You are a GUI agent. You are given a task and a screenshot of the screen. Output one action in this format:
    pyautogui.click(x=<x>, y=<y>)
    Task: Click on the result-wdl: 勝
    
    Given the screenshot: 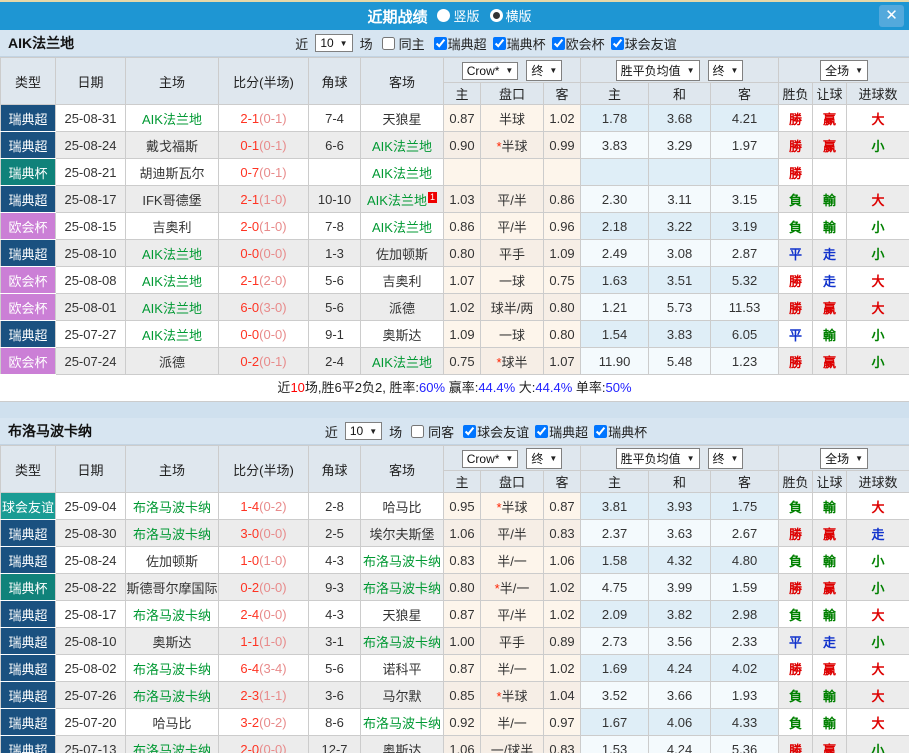 What is the action you would take?
    pyautogui.click(x=796, y=668)
    